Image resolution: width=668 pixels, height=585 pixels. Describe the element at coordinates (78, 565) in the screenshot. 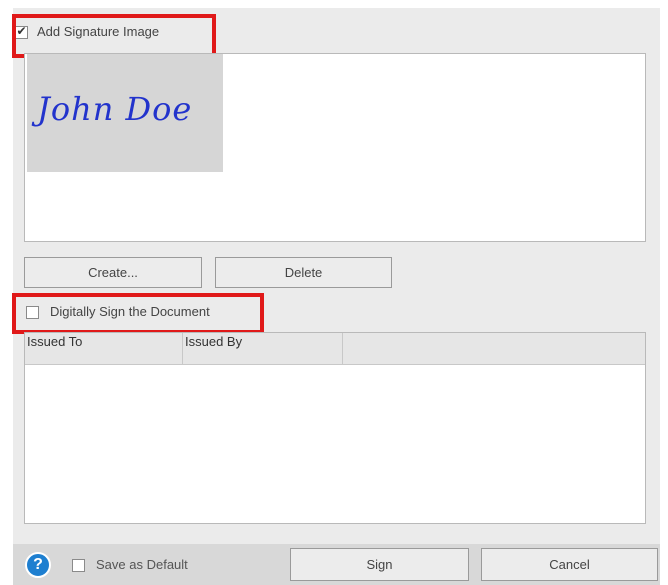

I see `save-as-default-checkbox` at that location.